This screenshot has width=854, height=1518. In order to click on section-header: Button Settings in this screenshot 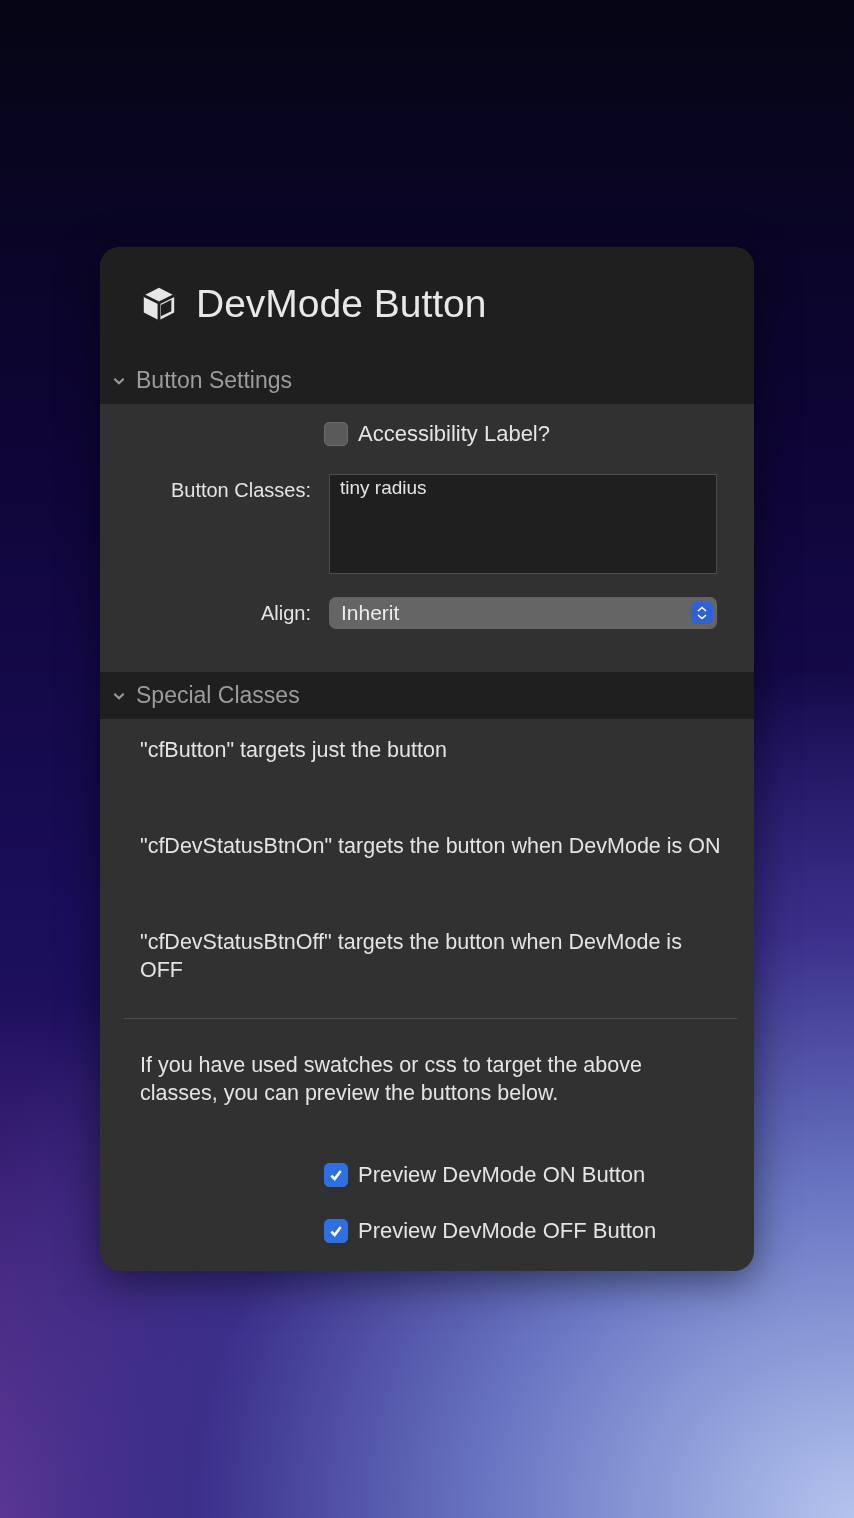, I will do `click(427, 380)`.